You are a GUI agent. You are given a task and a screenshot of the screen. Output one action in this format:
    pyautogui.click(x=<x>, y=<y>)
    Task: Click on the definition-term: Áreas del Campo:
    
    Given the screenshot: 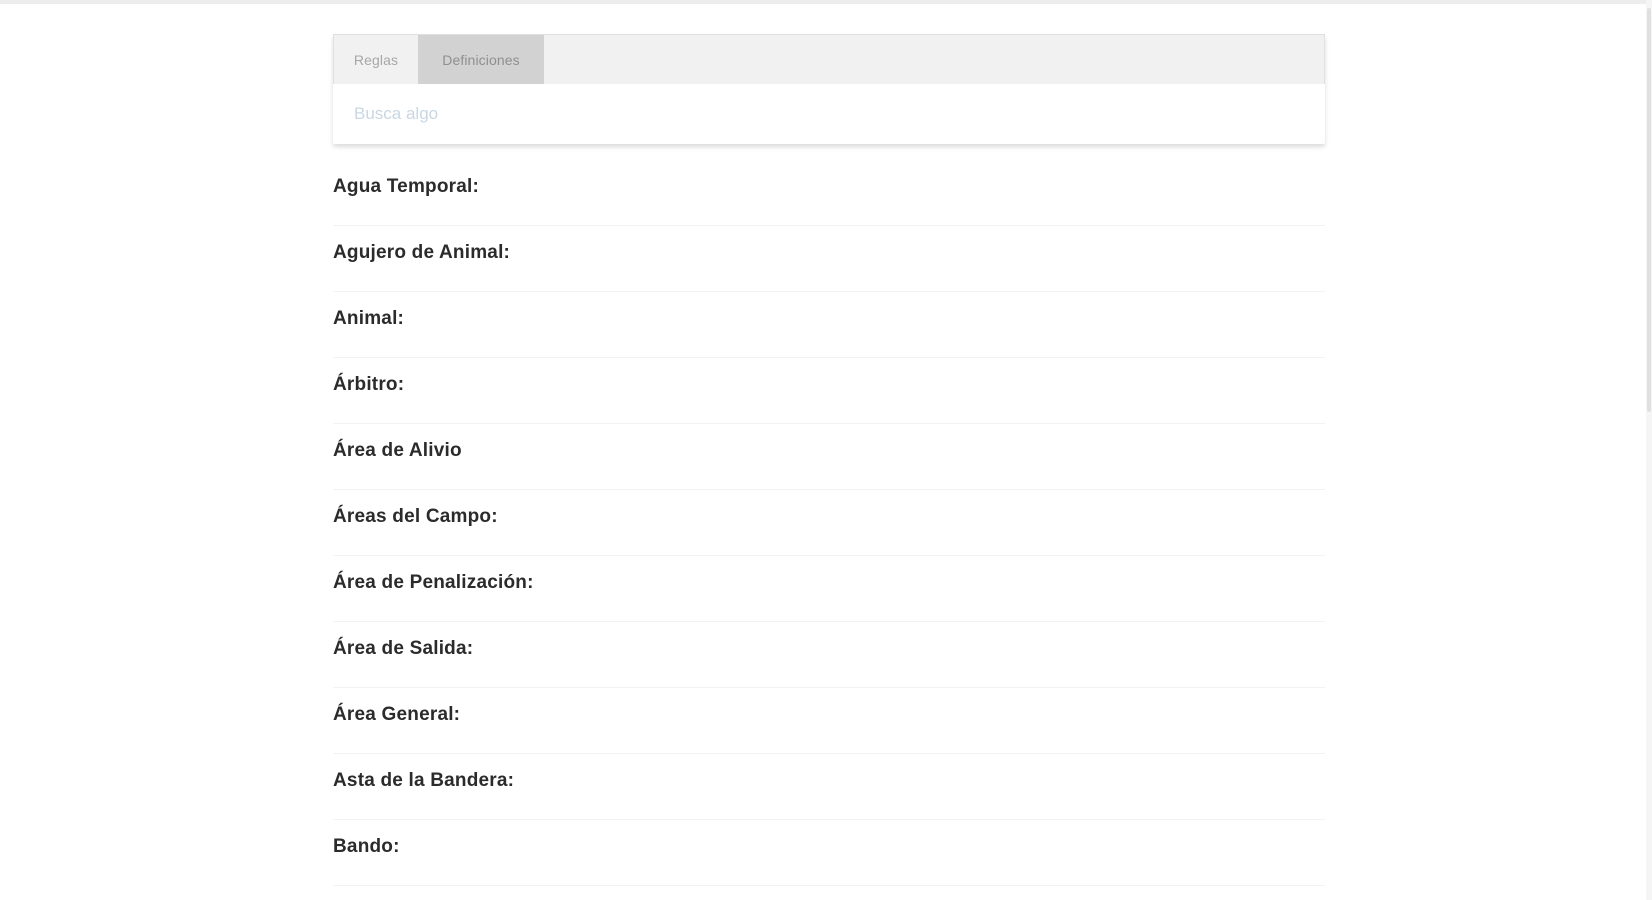 What is the action you would take?
    pyautogui.click(x=415, y=516)
    